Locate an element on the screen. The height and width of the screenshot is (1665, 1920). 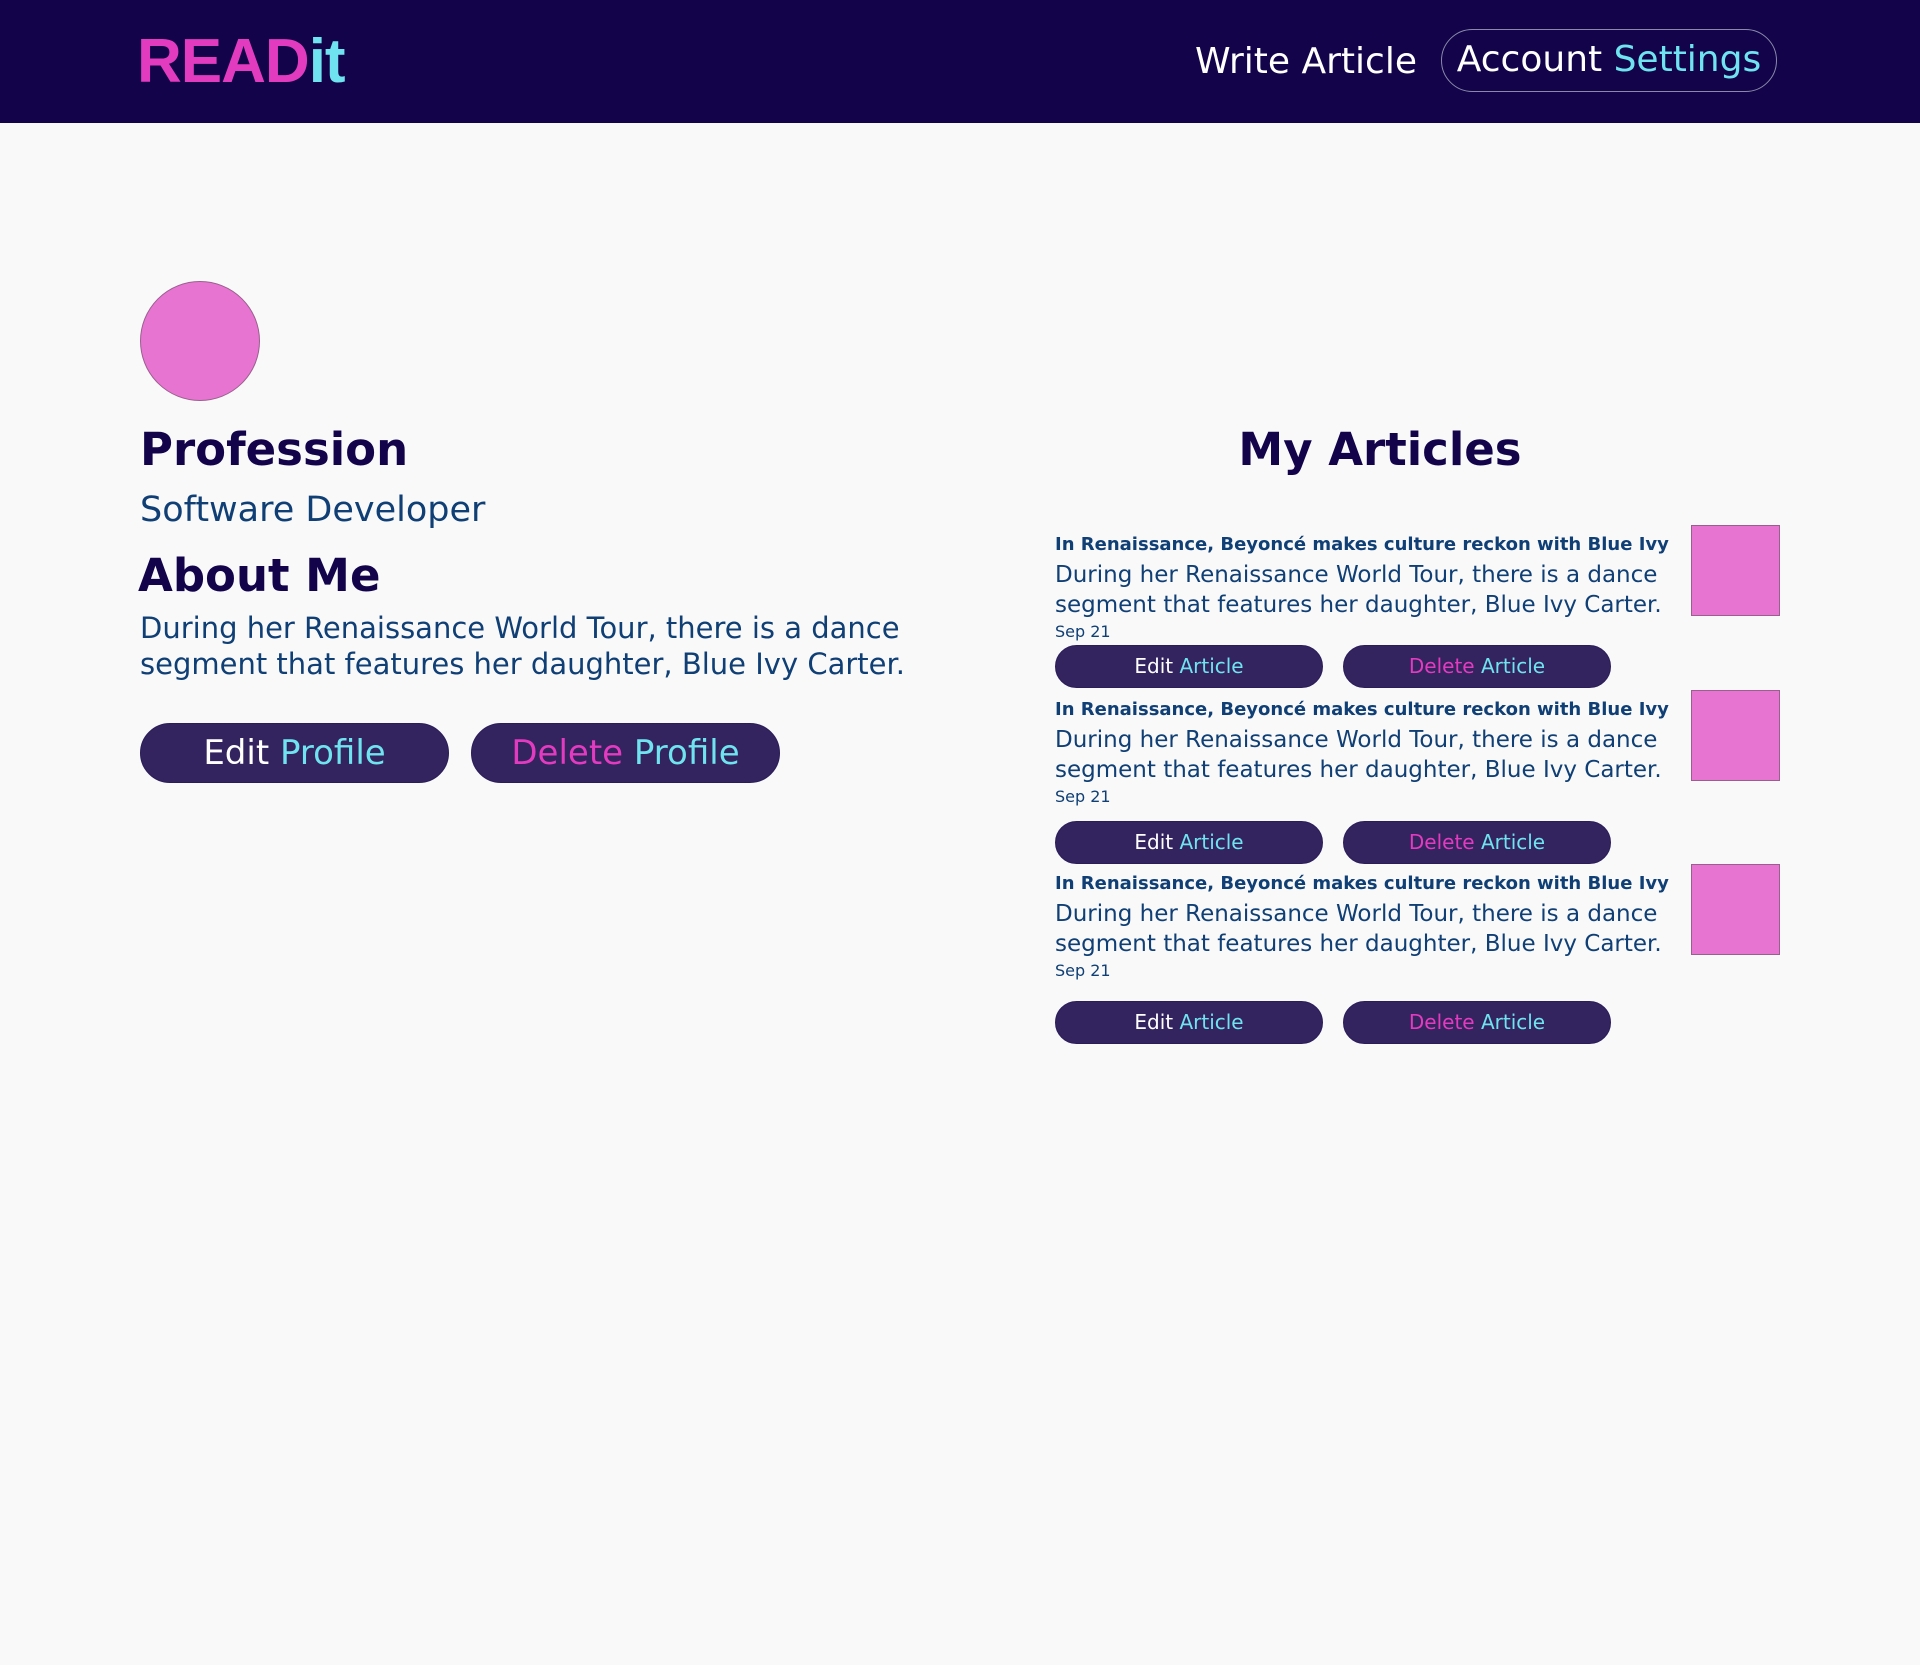
edit-profile-label-part2: Profile is located at coordinates (332, 753).